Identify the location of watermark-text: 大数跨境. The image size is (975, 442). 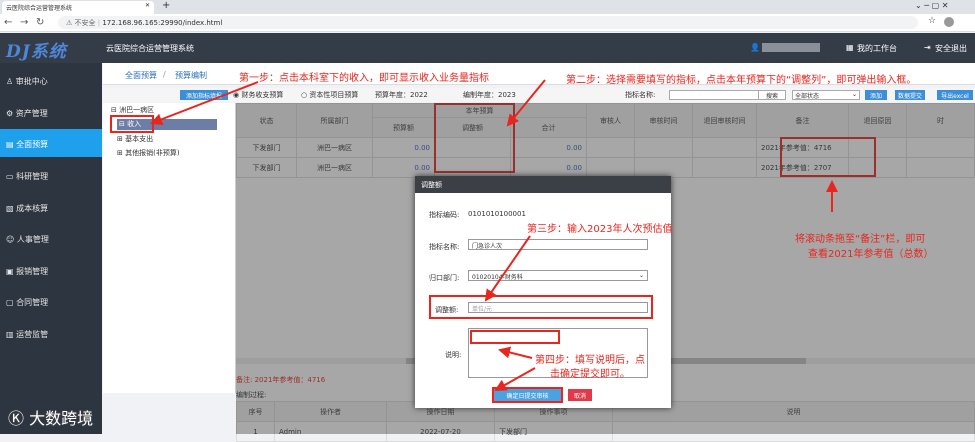
(61, 418).